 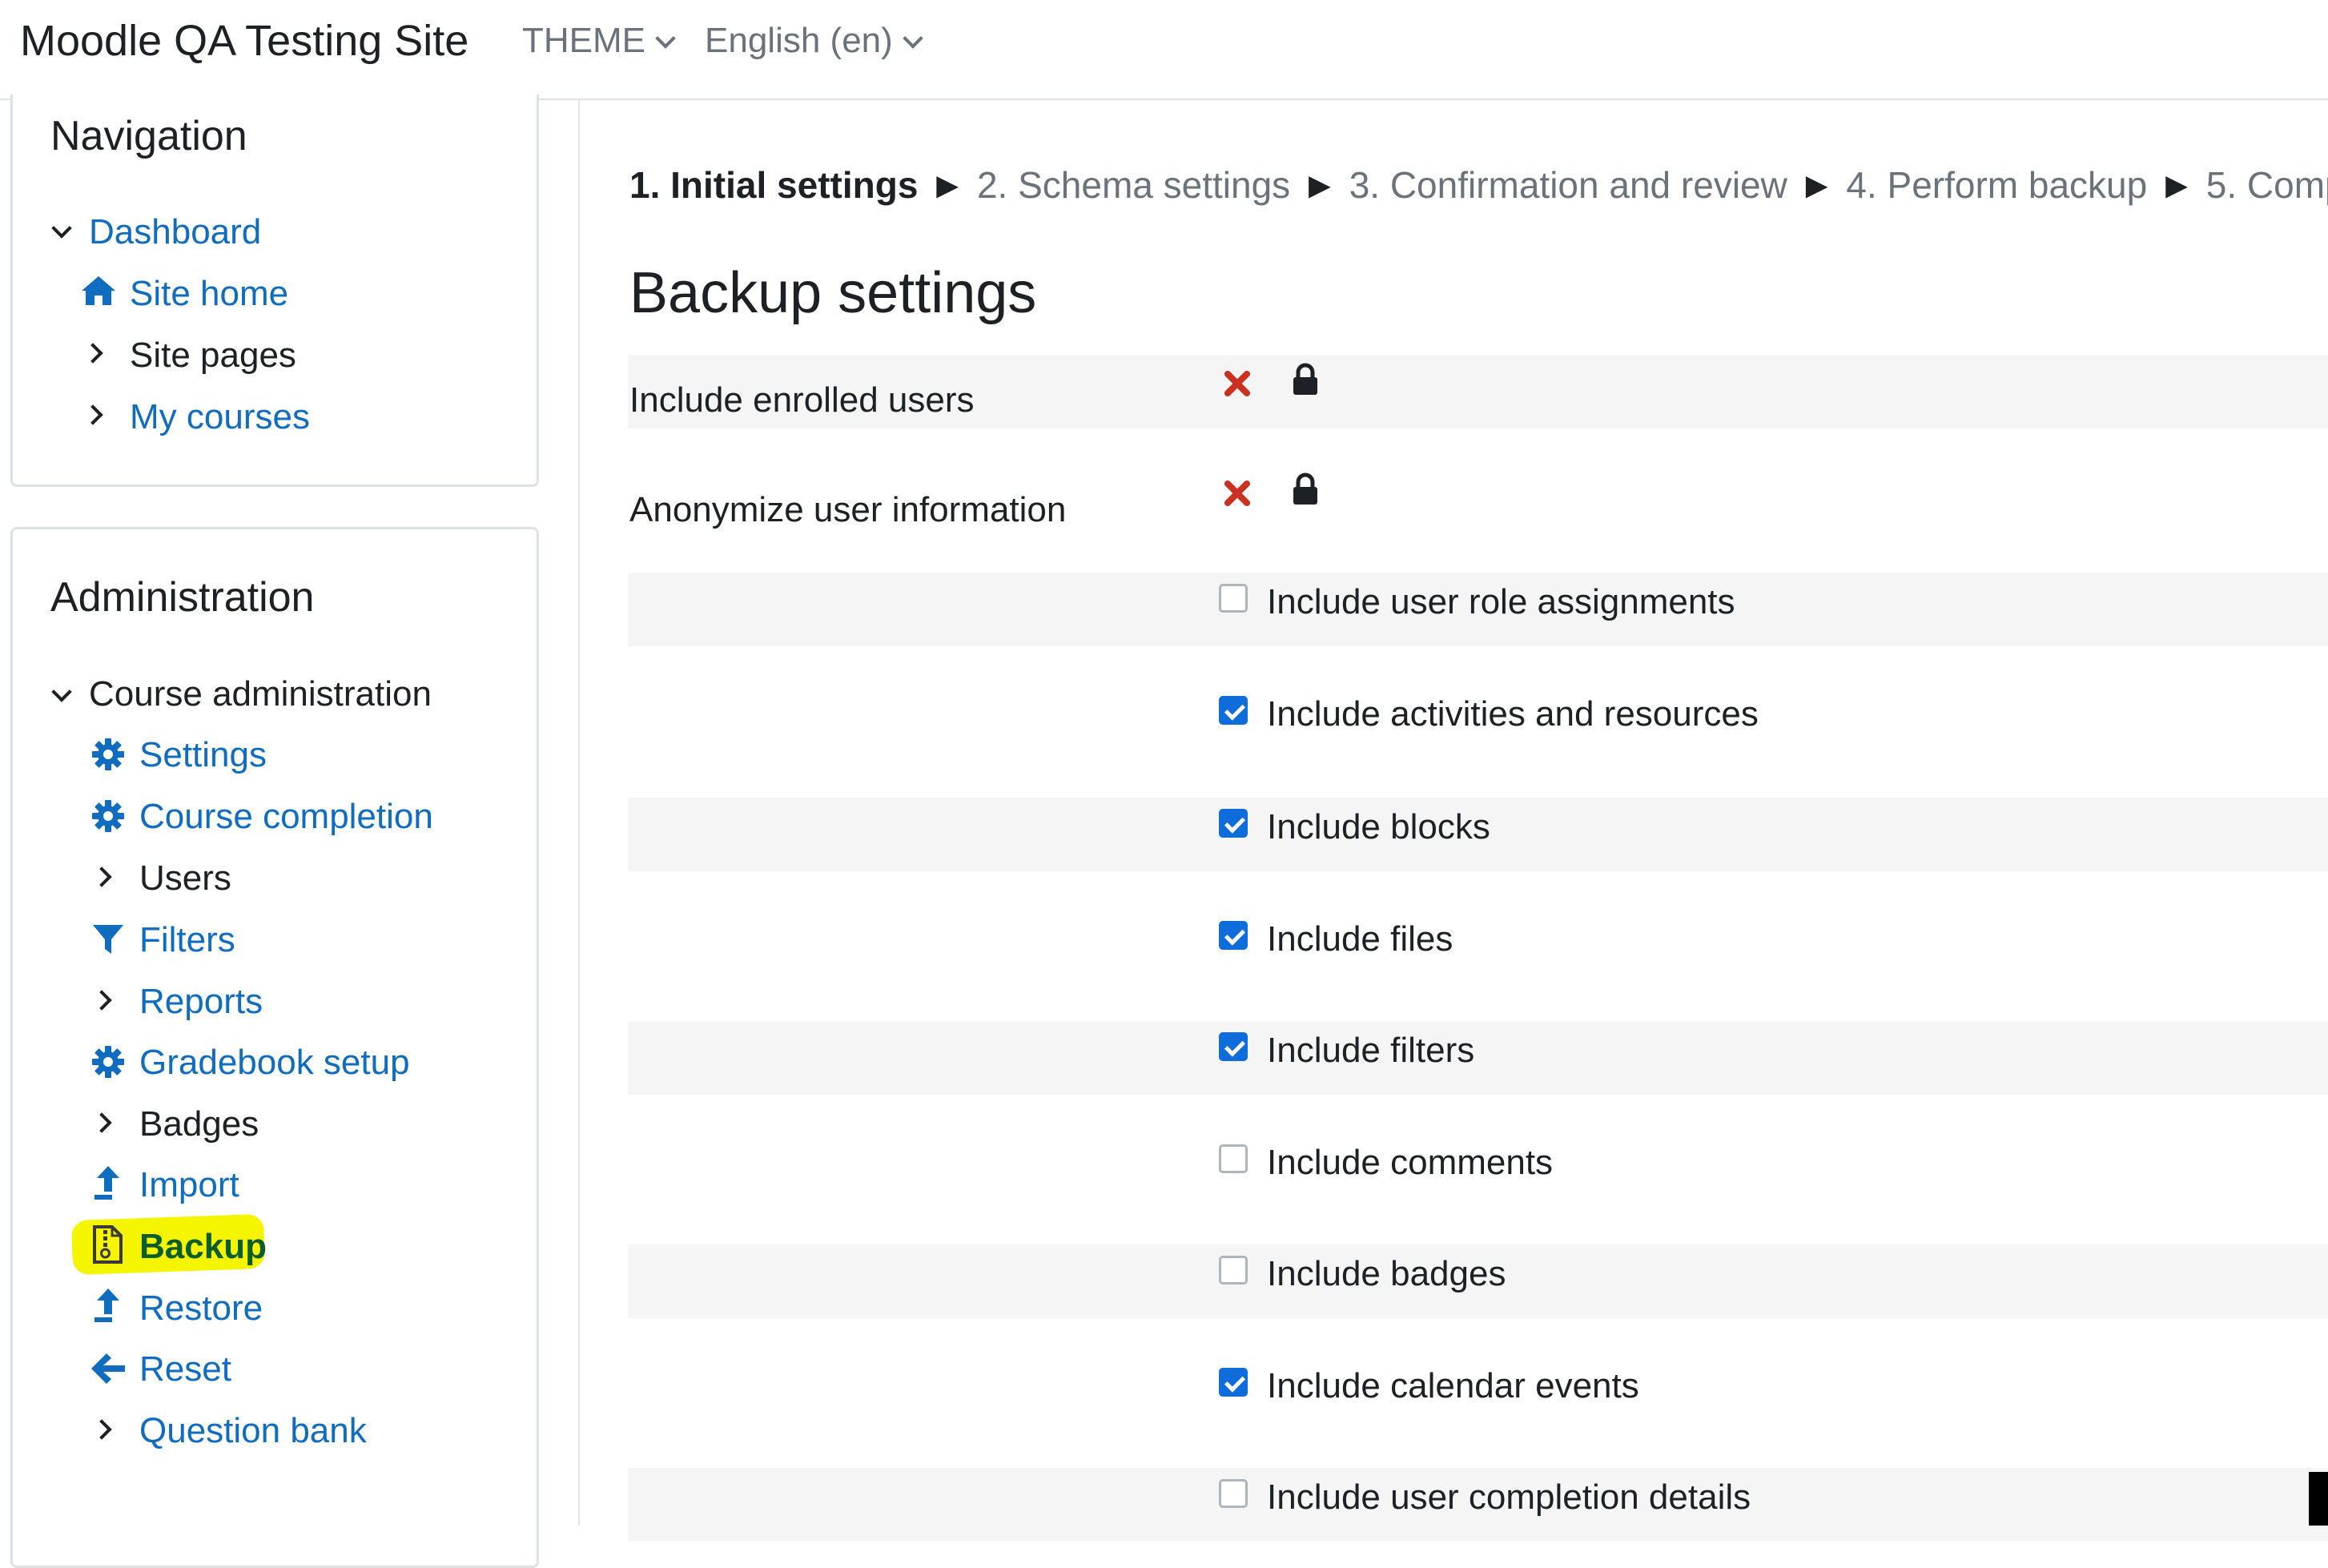 I want to click on language-menu-label: English (en), so click(x=799, y=41).